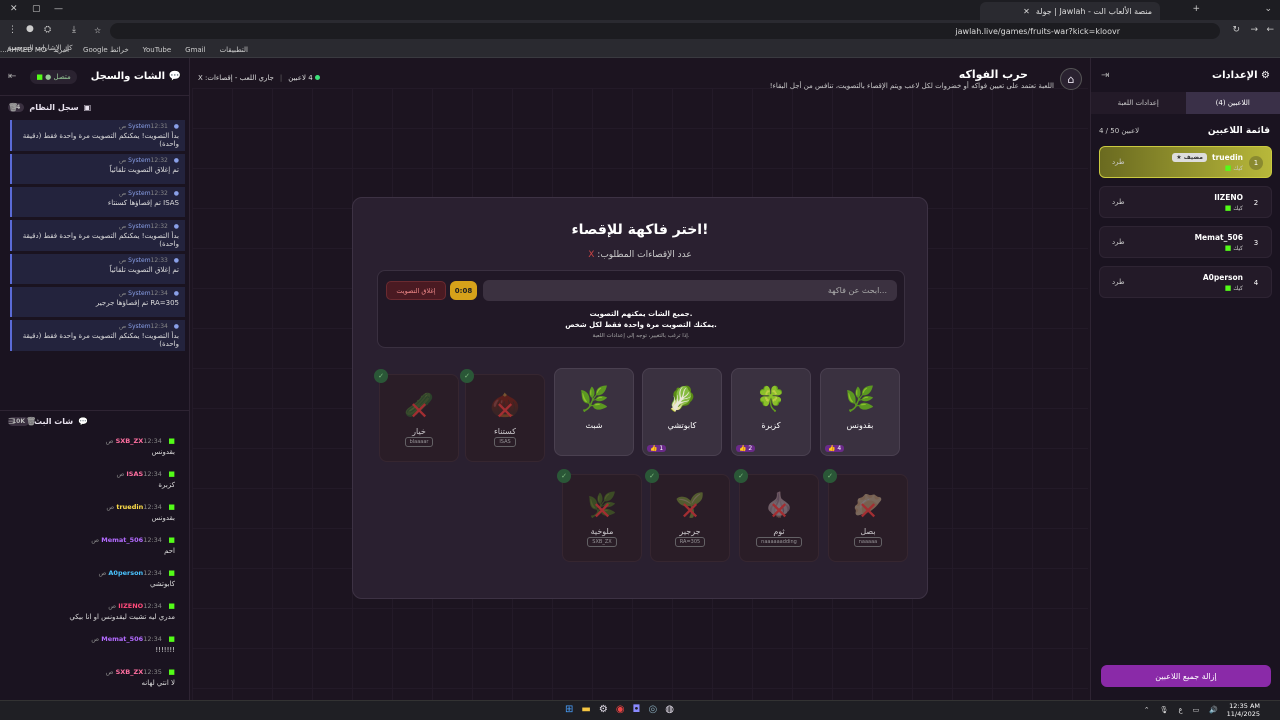 The image size is (1280, 720). Describe the element at coordinates (640, 255) in the screenshot. I see `modal-subtitle: عدد الإقصاءات المطلوب: X` at that location.